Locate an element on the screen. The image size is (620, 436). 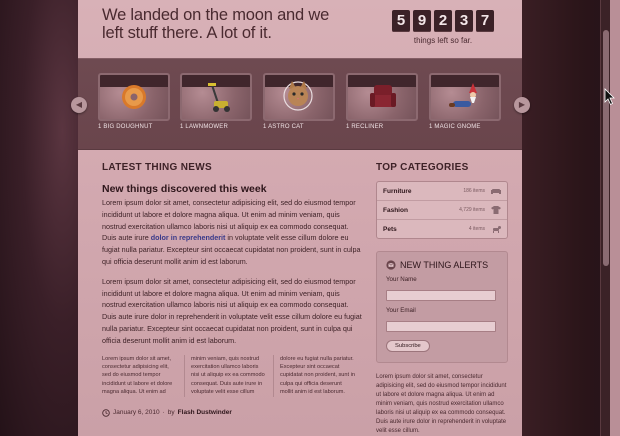
carousel-item-label: 1 ASTRO CAT is located at coordinates (283, 127).